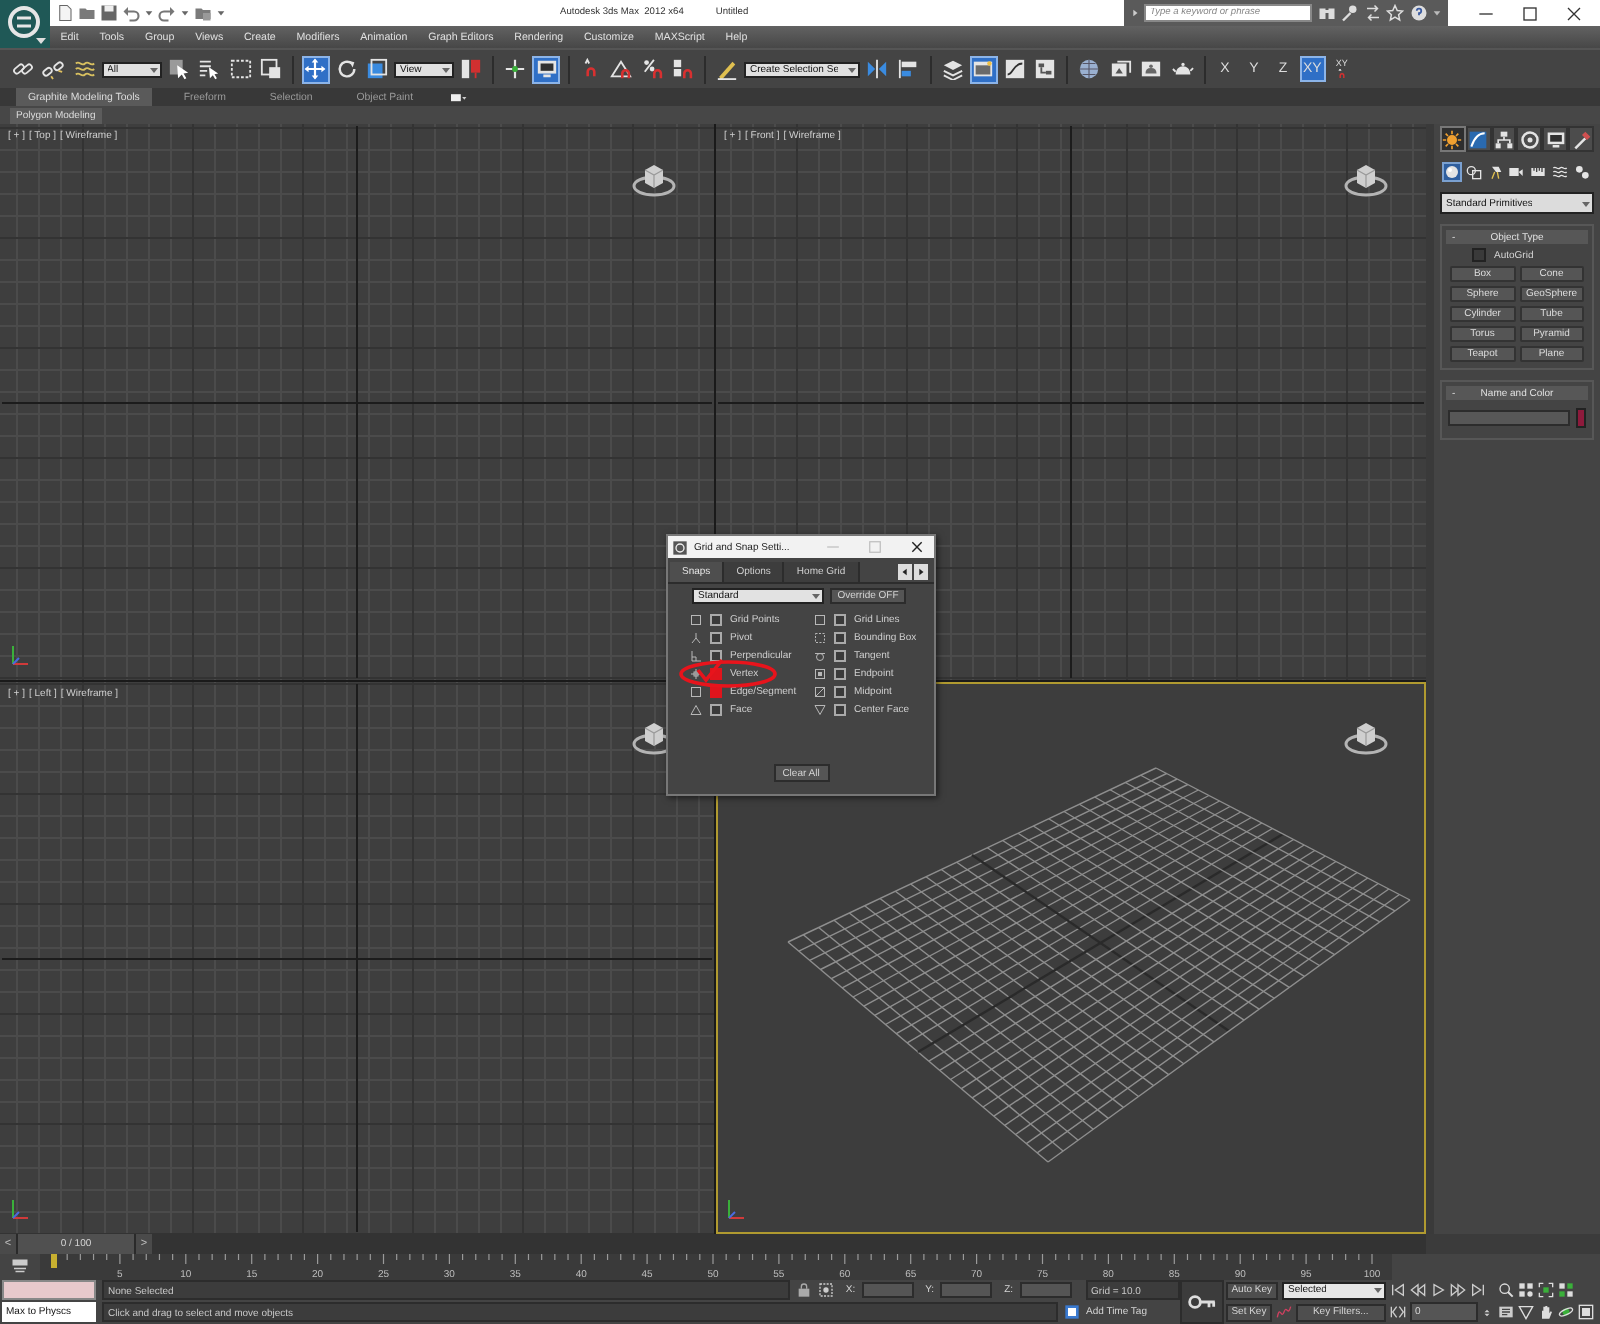  I want to click on space-warps-category-button, so click(1560, 172).